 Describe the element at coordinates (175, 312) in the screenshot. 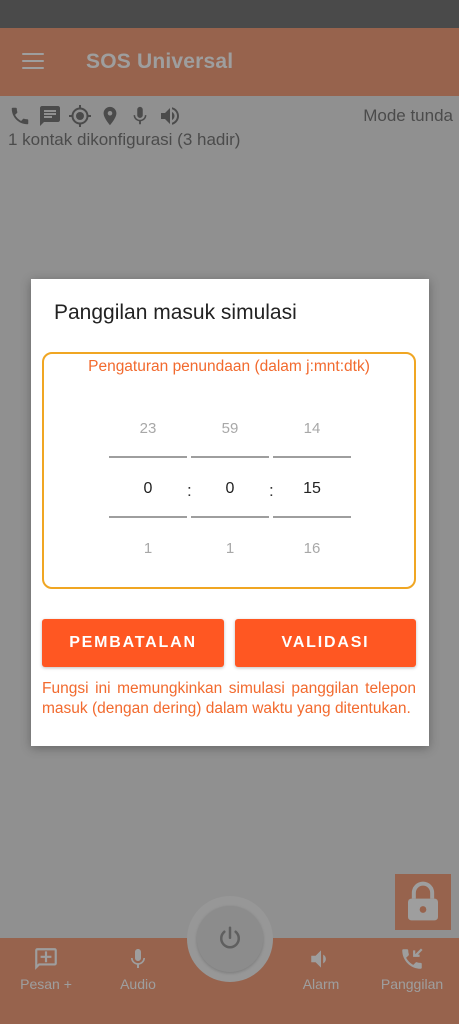

I see `dialog-title: Panggilan masuk simulasi` at that location.